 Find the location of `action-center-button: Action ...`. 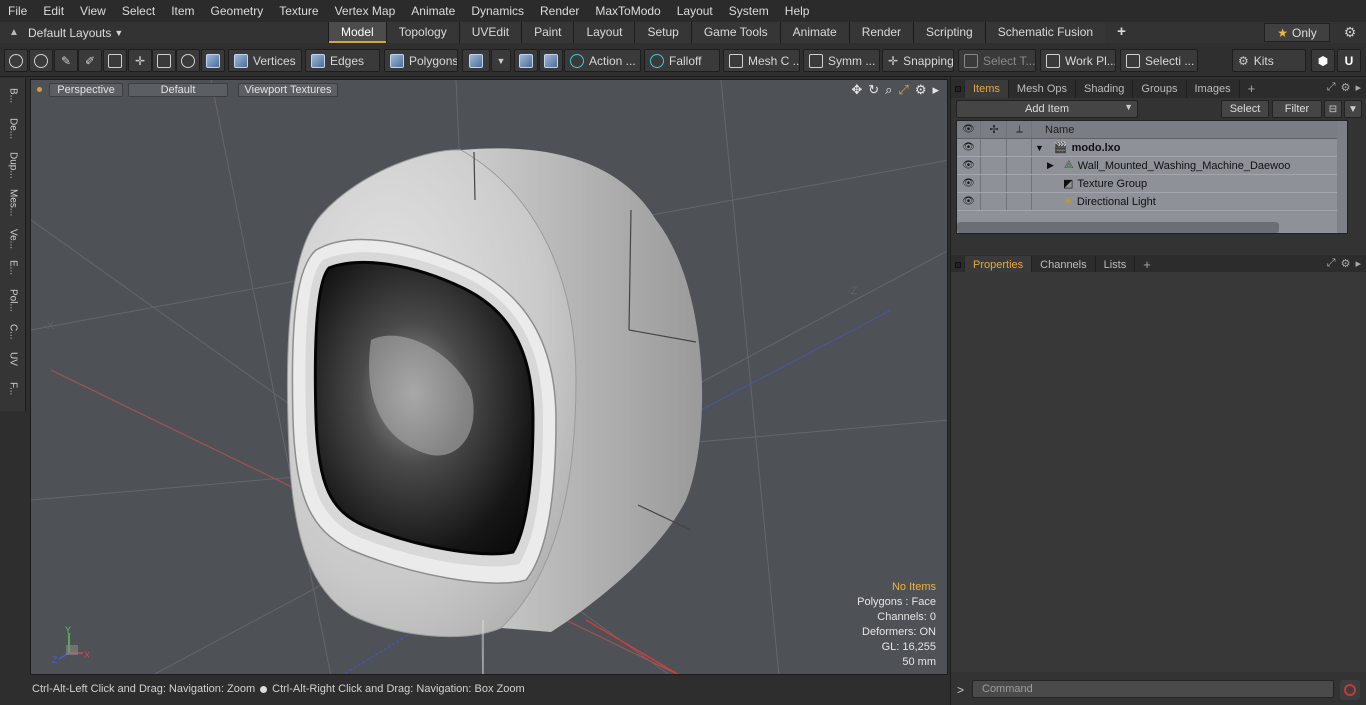

action-center-button: Action ... is located at coordinates (602, 60).